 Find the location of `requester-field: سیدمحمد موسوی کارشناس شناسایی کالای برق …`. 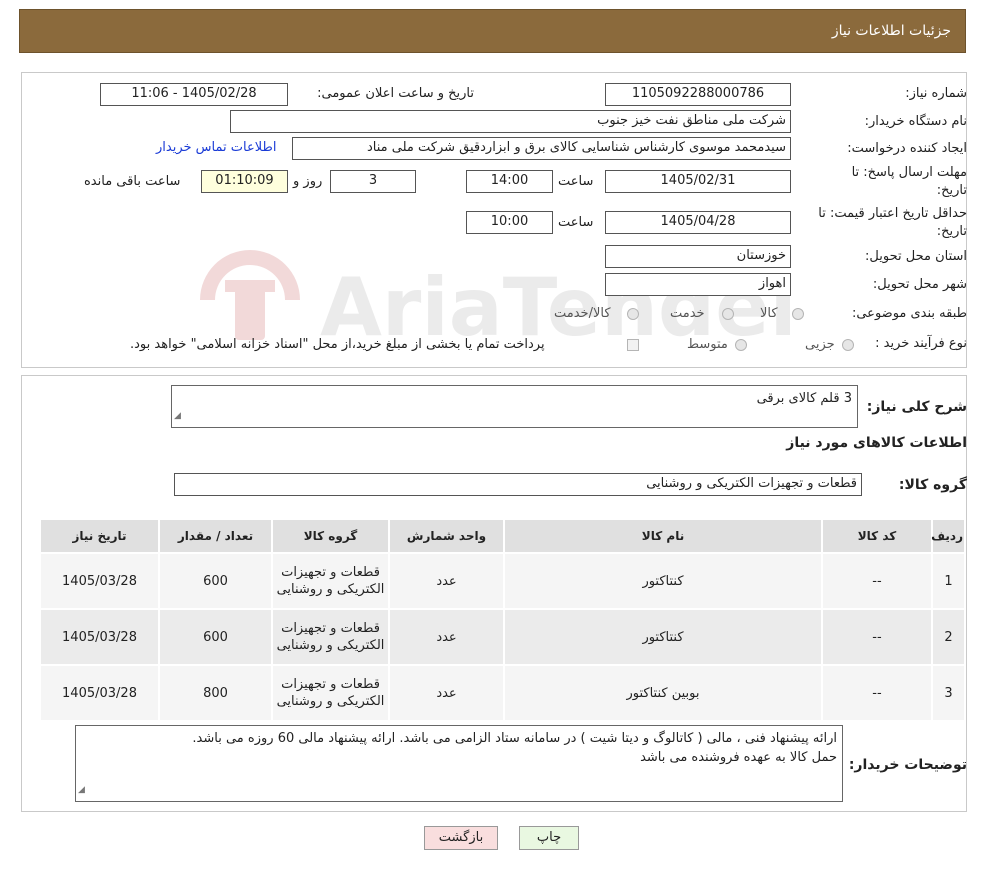

requester-field: سیدمحمد موسوی کارشناس شناسایی کالای برق … is located at coordinates (541, 148).